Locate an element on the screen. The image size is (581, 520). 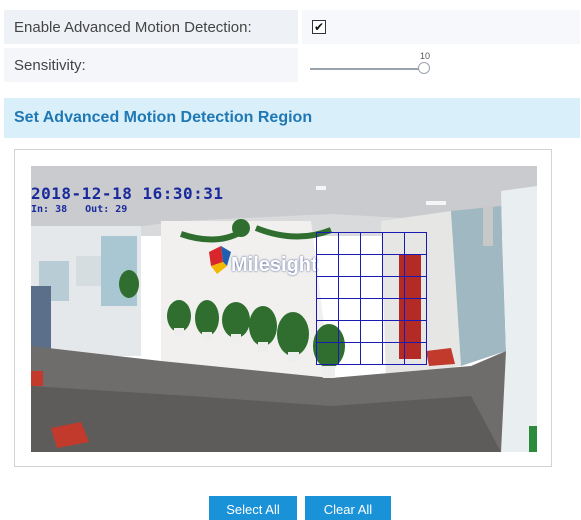
osd-in-count: In: 38 is located at coordinates (49, 209).